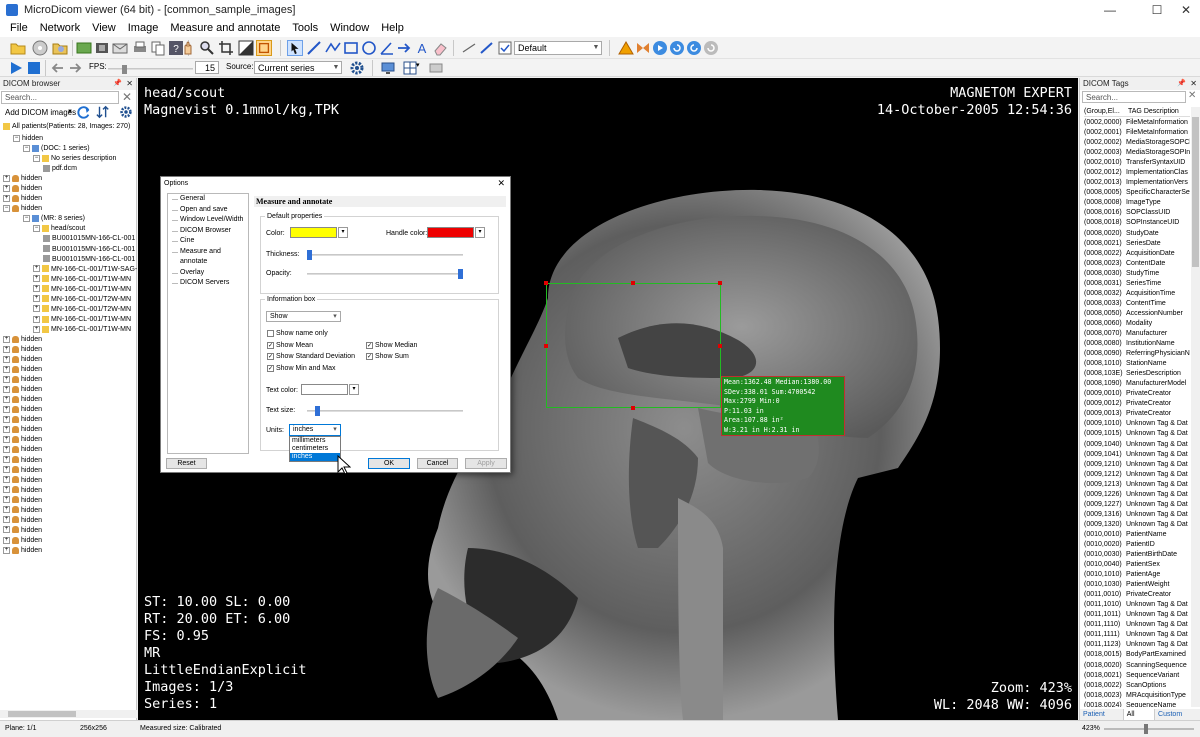  I want to click on zoom-icon, so click(207, 48).